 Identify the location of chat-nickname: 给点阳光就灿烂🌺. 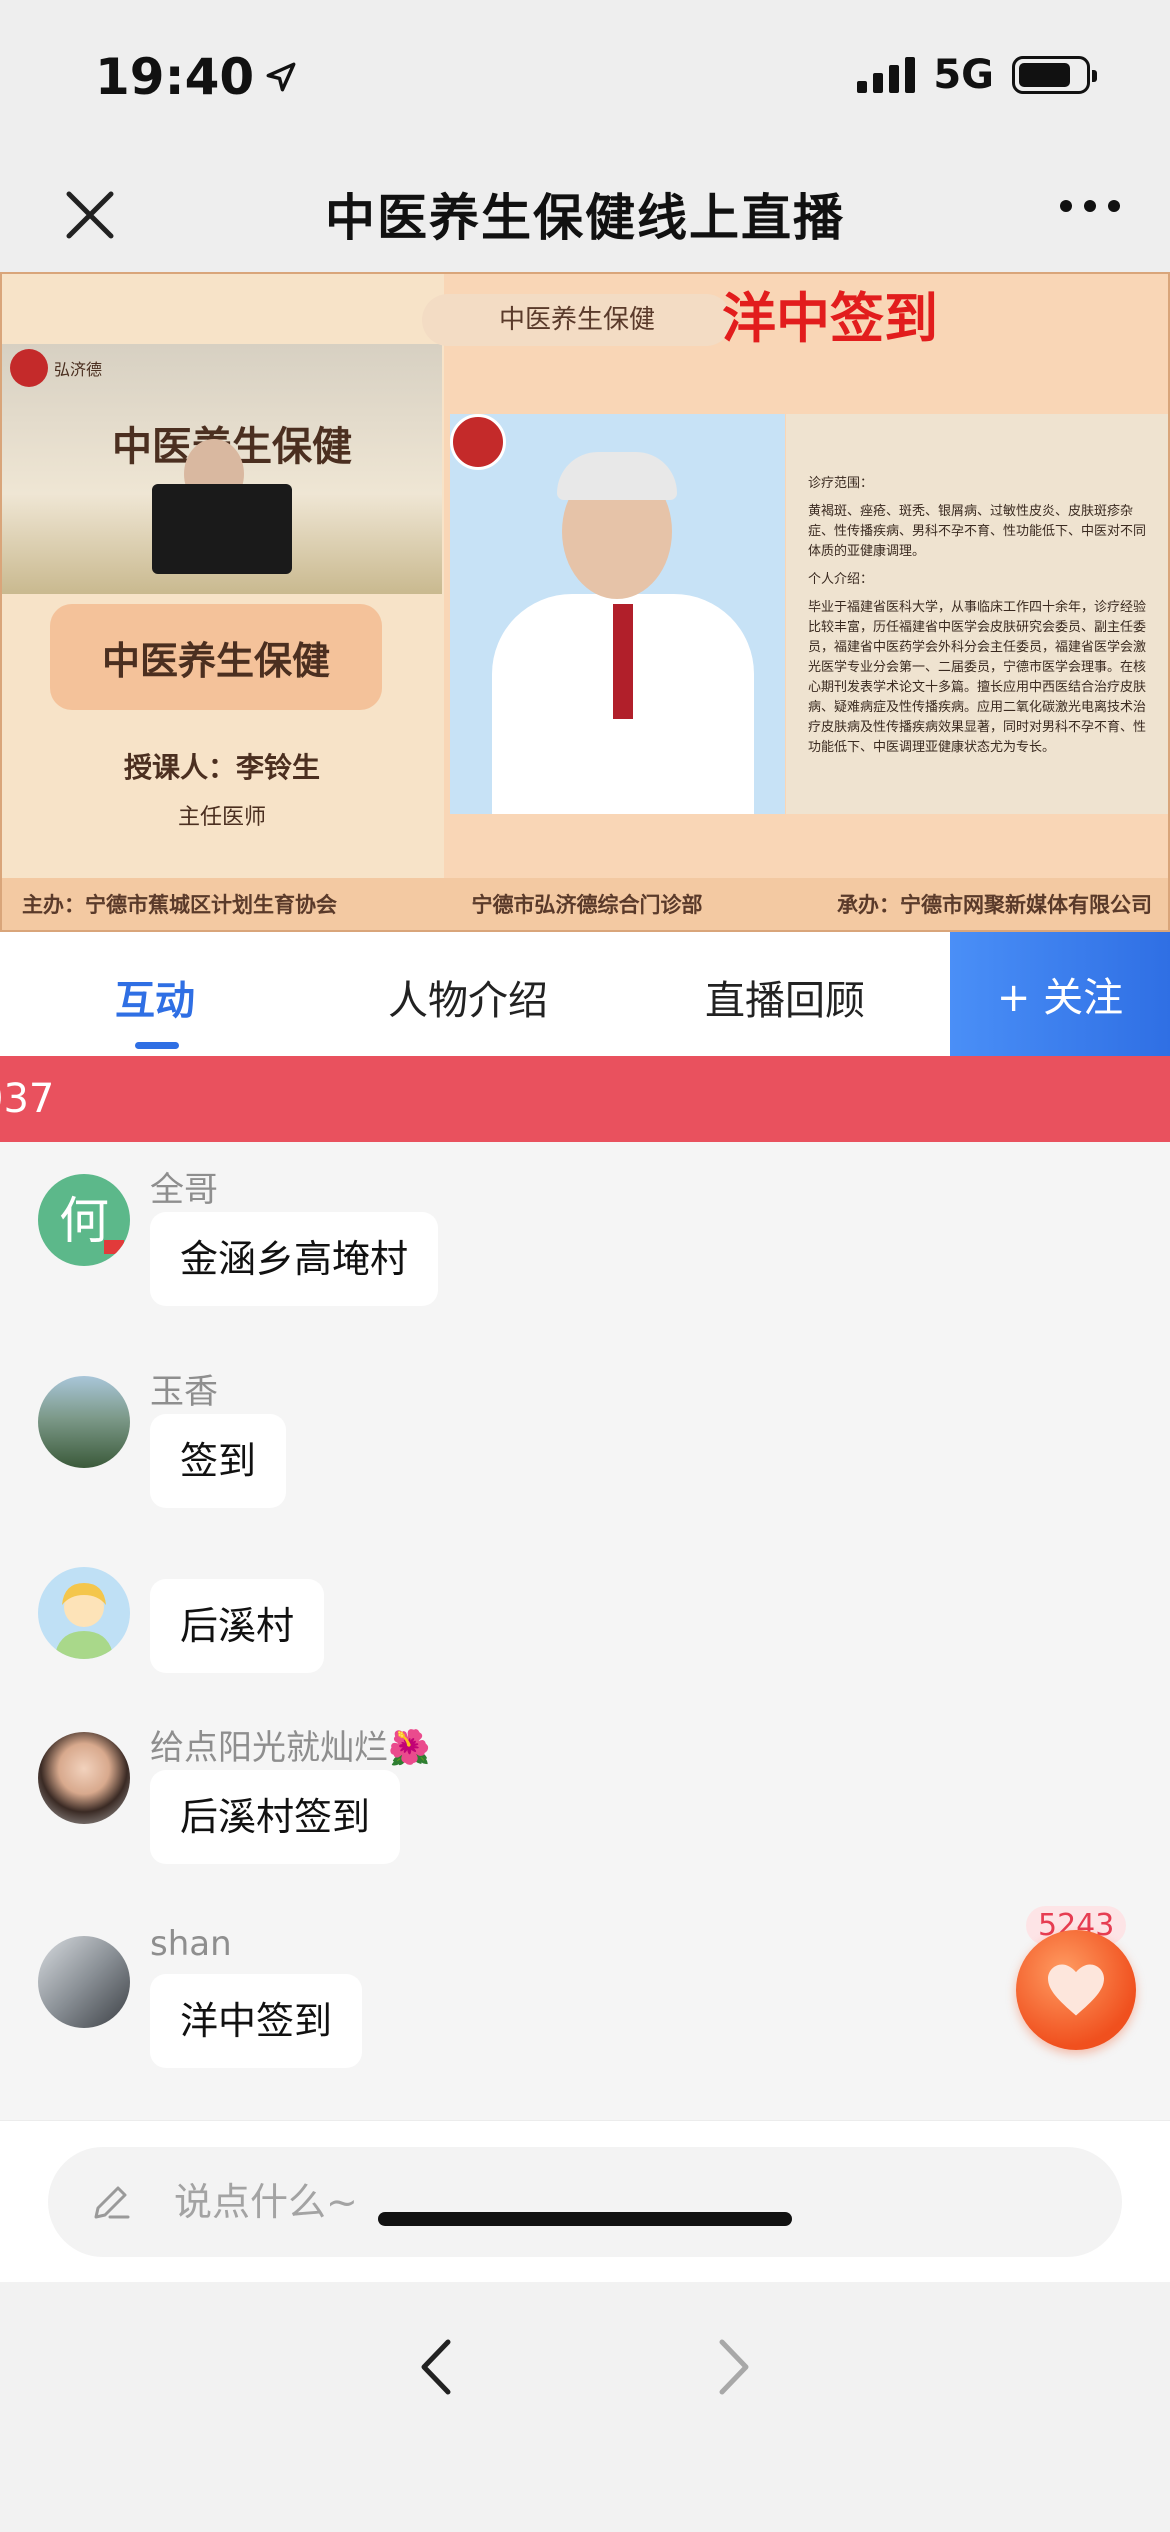
(290, 1748).